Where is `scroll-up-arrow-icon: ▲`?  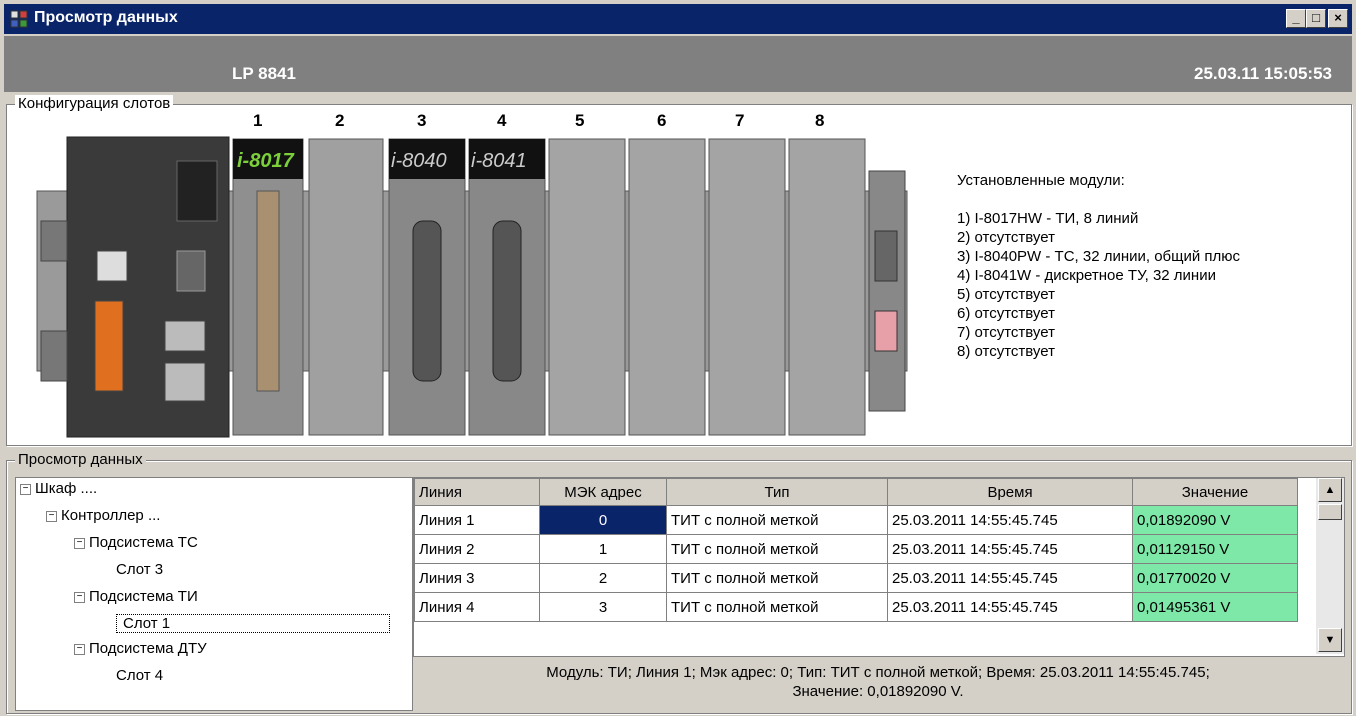 scroll-up-arrow-icon: ▲ is located at coordinates (1330, 490).